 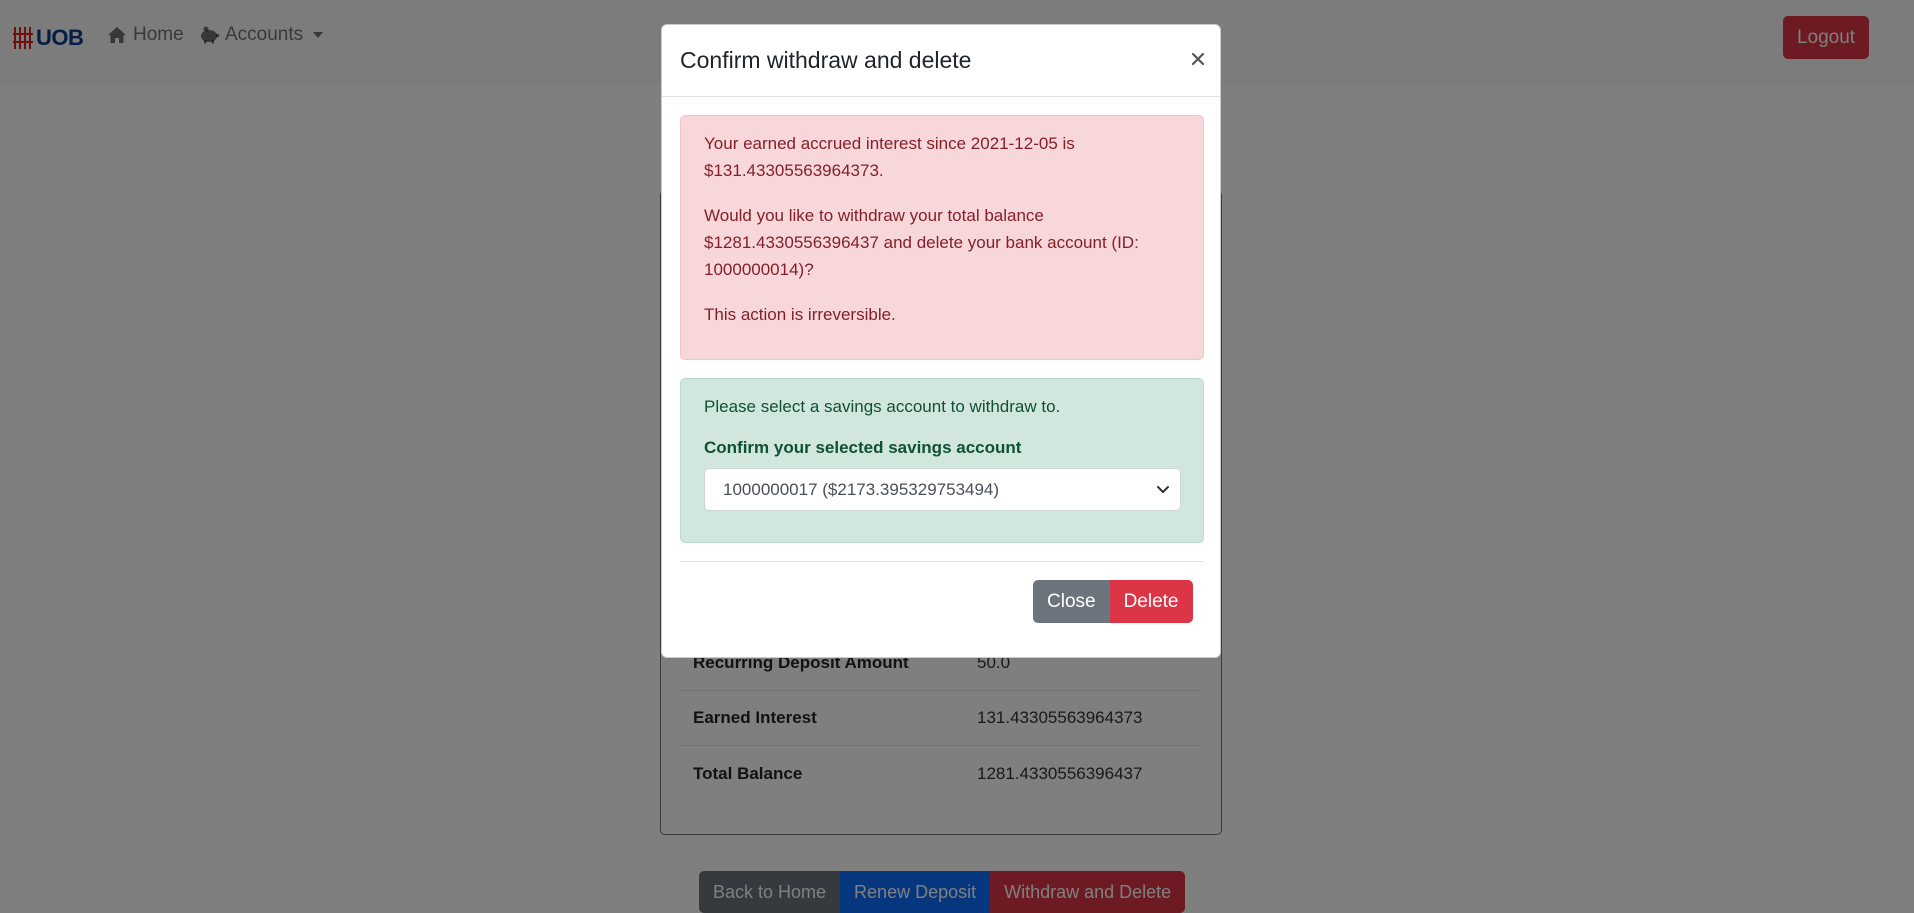 I want to click on modal-header: Confirm withdraw and delete, so click(x=941, y=61).